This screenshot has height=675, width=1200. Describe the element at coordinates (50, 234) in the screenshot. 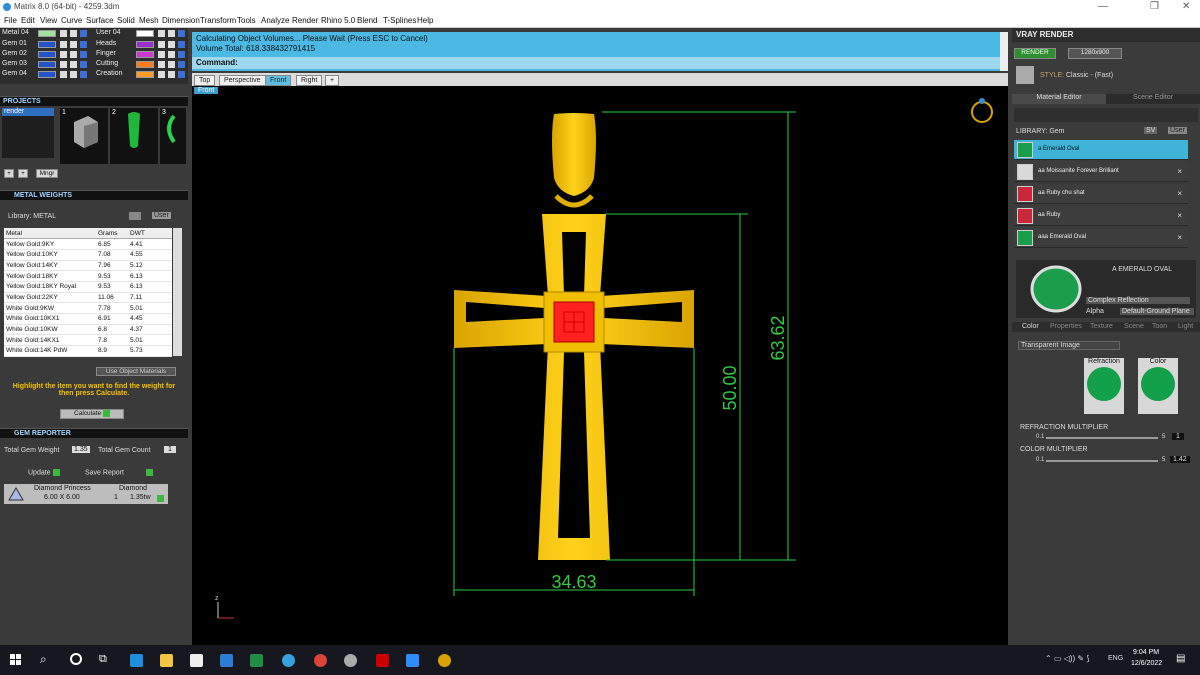

I see `column-header: Metal` at that location.